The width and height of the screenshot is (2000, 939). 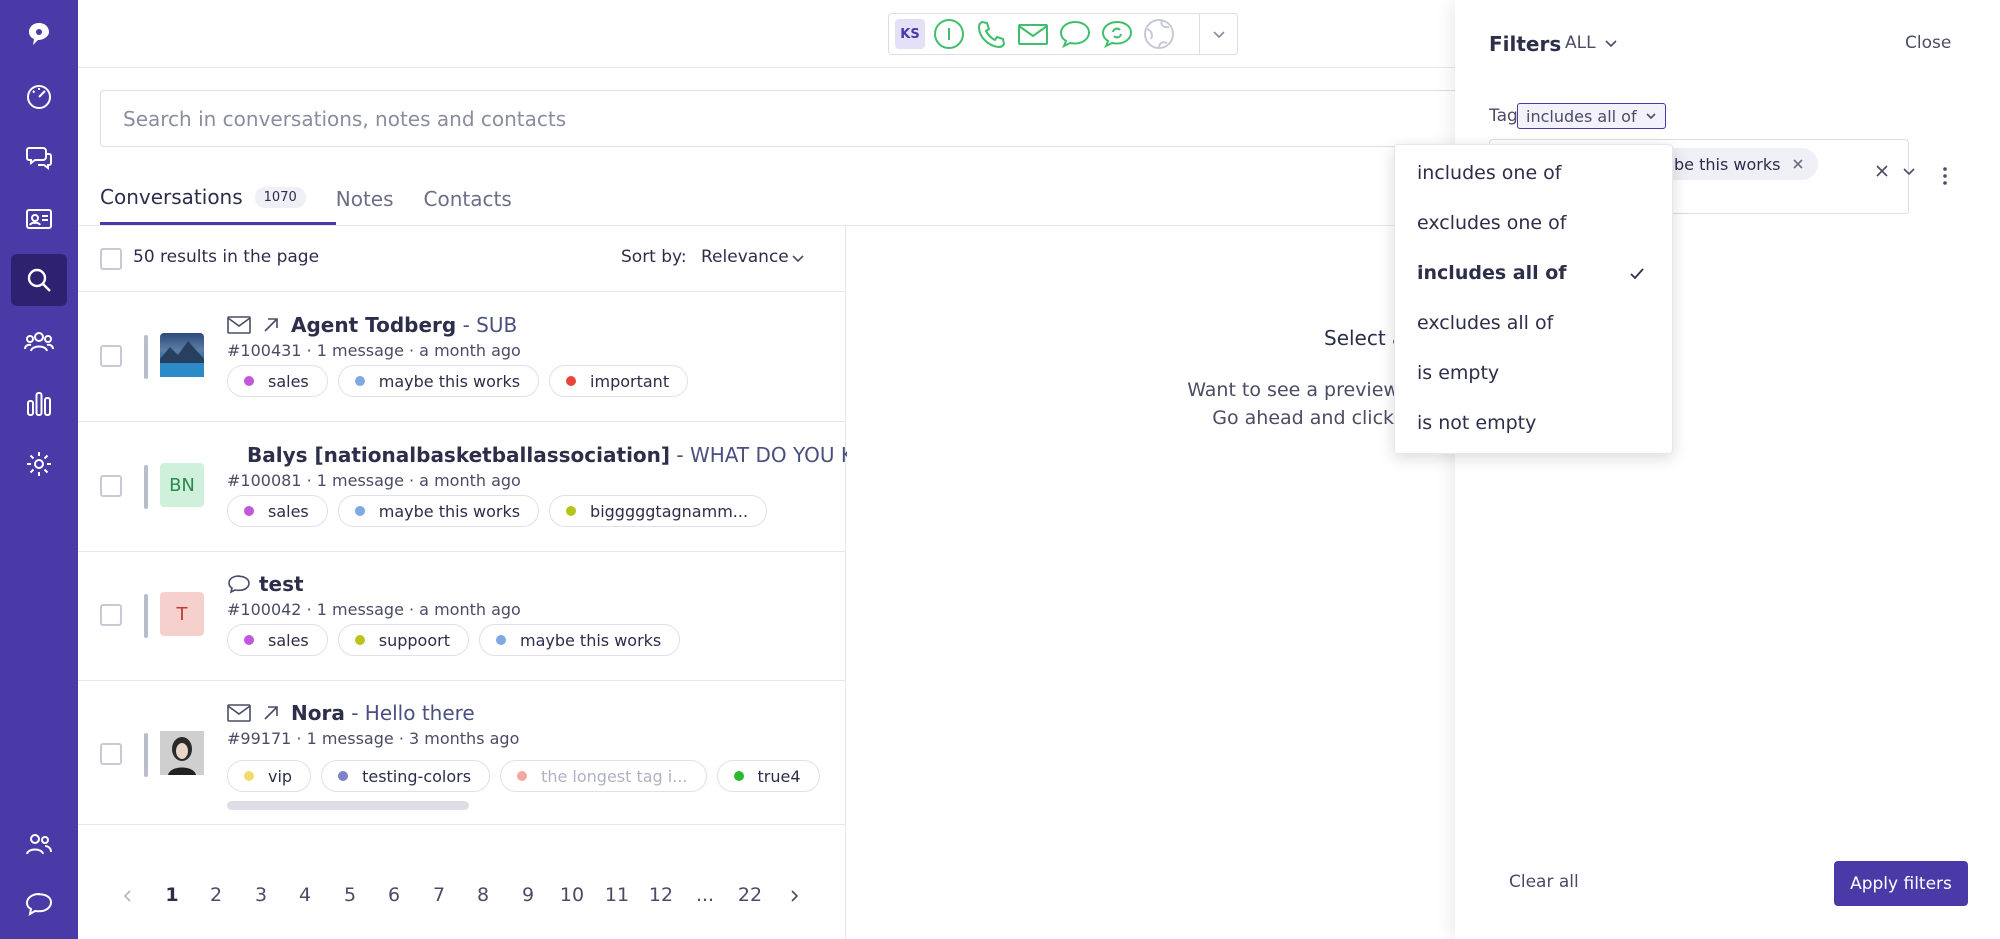 I want to click on chat-icon, so click(x=1075, y=34).